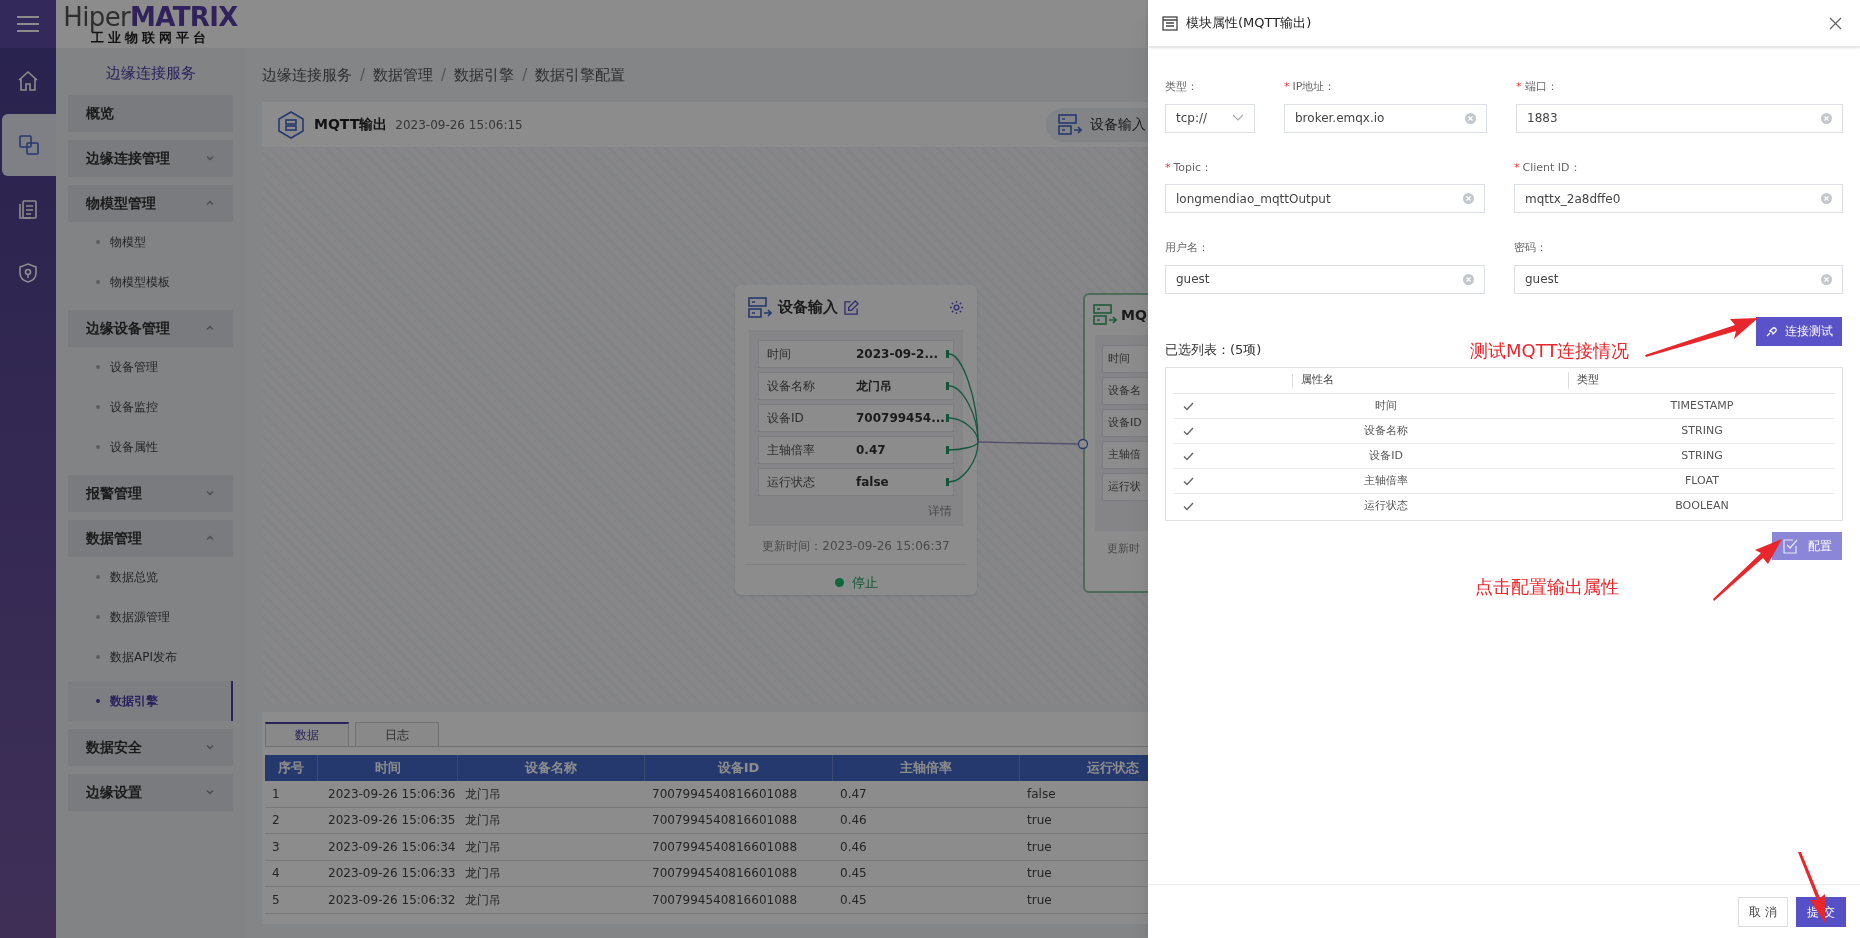 The image size is (1860, 938). Describe the element at coordinates (150, 328) in the screenshot. I see `sidebar-item: 边缘设备管理` at that location.